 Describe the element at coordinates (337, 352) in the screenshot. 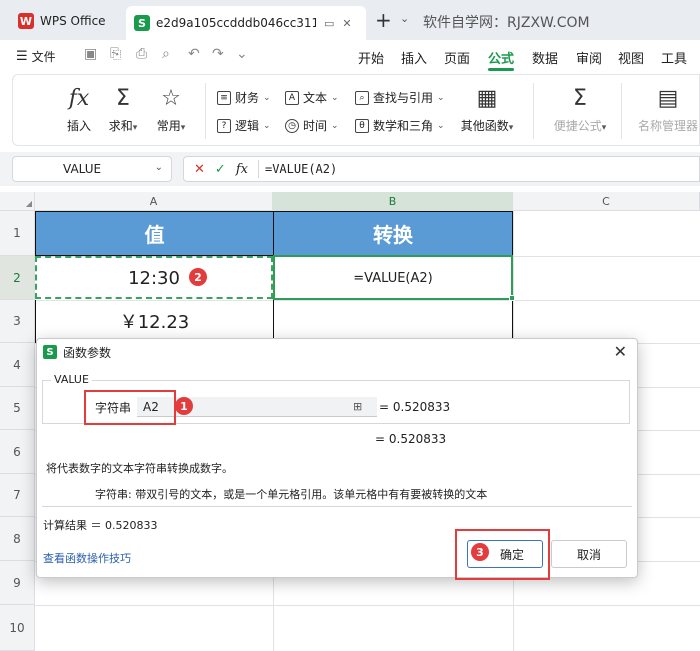

I see `dialog-title-bar: S 函数参数` at that location.